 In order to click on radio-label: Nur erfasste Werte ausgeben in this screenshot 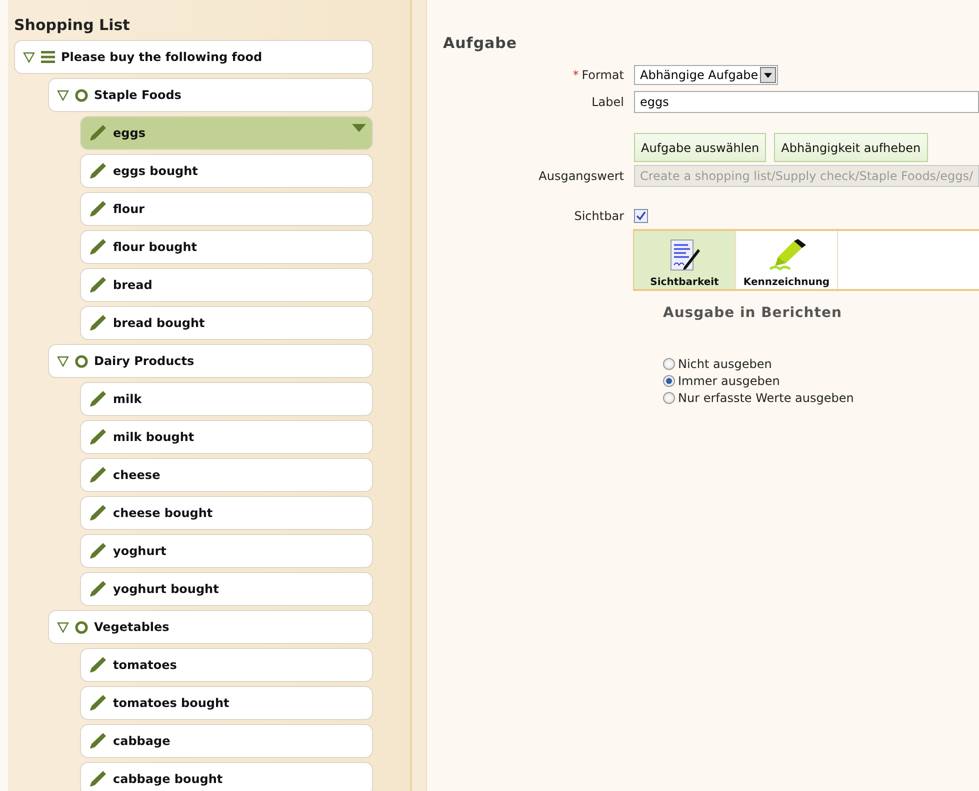, I will do `click(766, 398)`.